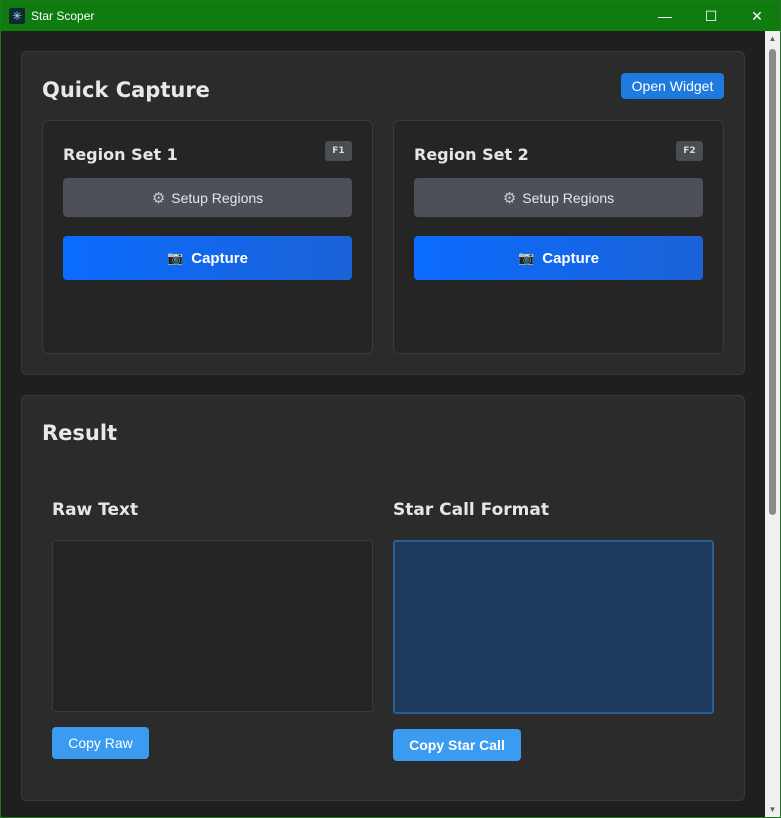 The width and height of the screenshot is (781, 818). What do you see at coordinates (126, 90) in the screenshot?
I see `quick-capture-title: Quick Capture` at bounding box center [126, 90].